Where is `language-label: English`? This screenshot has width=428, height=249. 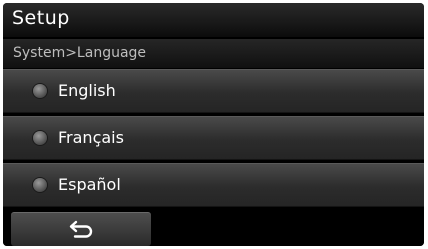 language-label: English is located at coordinates (87, 90).